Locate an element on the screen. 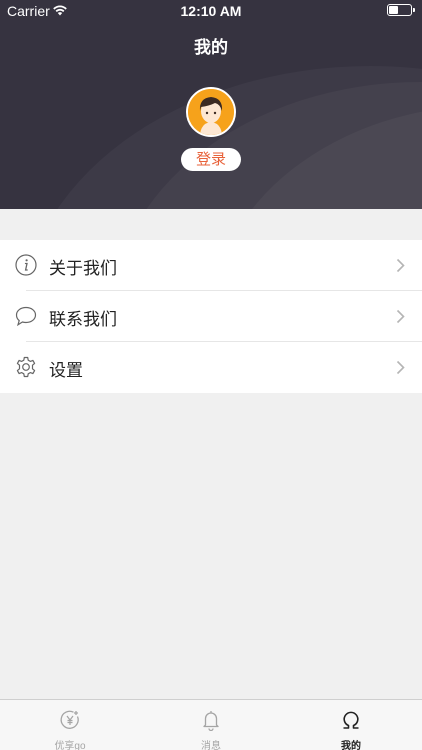 The height and width of the screenshot is (750, 422). omega-icon is located at coordinates (351, 720).